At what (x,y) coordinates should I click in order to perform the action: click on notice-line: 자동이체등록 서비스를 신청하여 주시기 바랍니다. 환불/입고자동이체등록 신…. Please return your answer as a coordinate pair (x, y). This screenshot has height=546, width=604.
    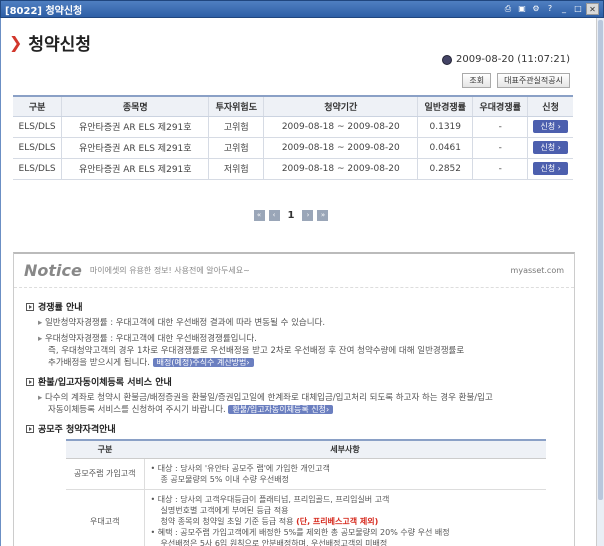
    Looking at the image, I should click on (305, 410).